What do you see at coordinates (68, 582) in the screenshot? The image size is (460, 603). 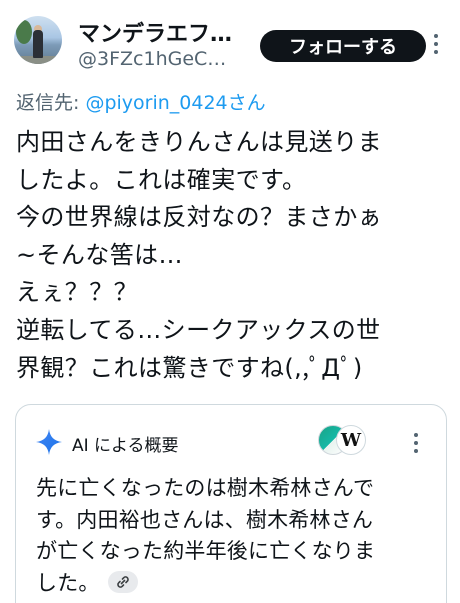 I see `ai-text-line: した。` at bounding box center [68, 582].